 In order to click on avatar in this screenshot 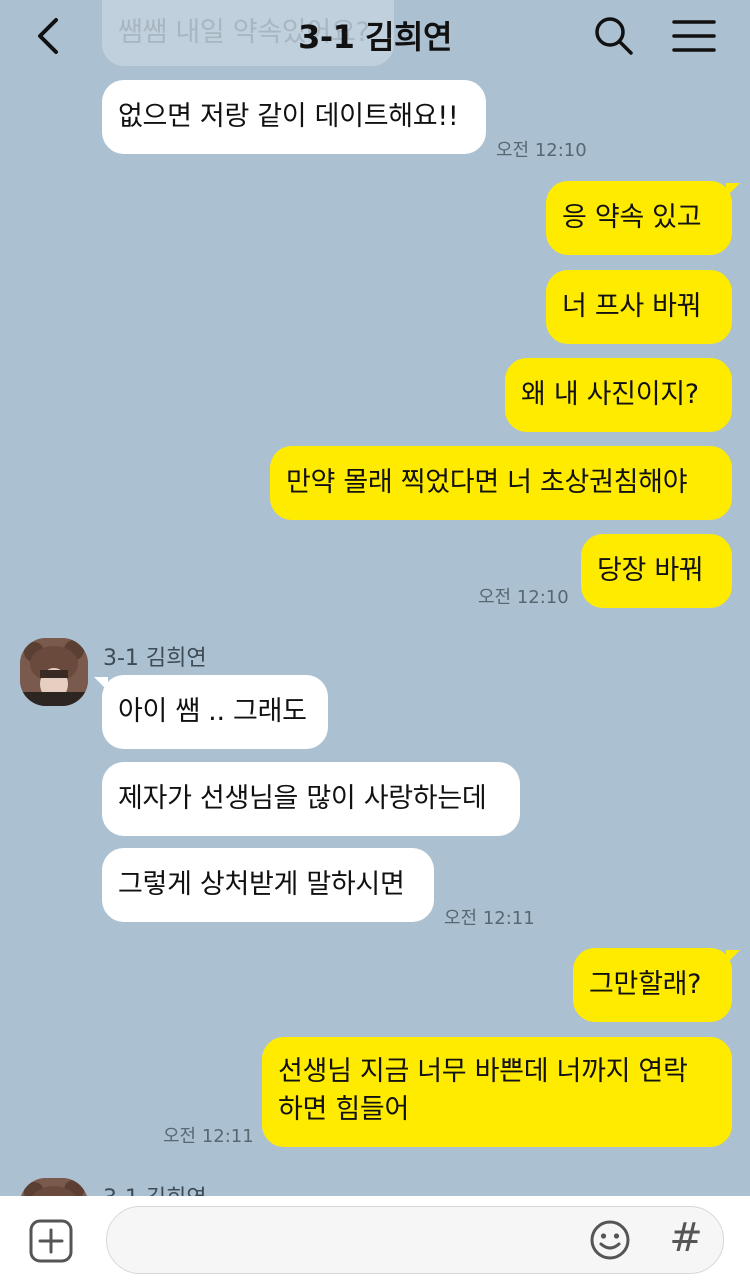, I will do `click(54, 672)`.